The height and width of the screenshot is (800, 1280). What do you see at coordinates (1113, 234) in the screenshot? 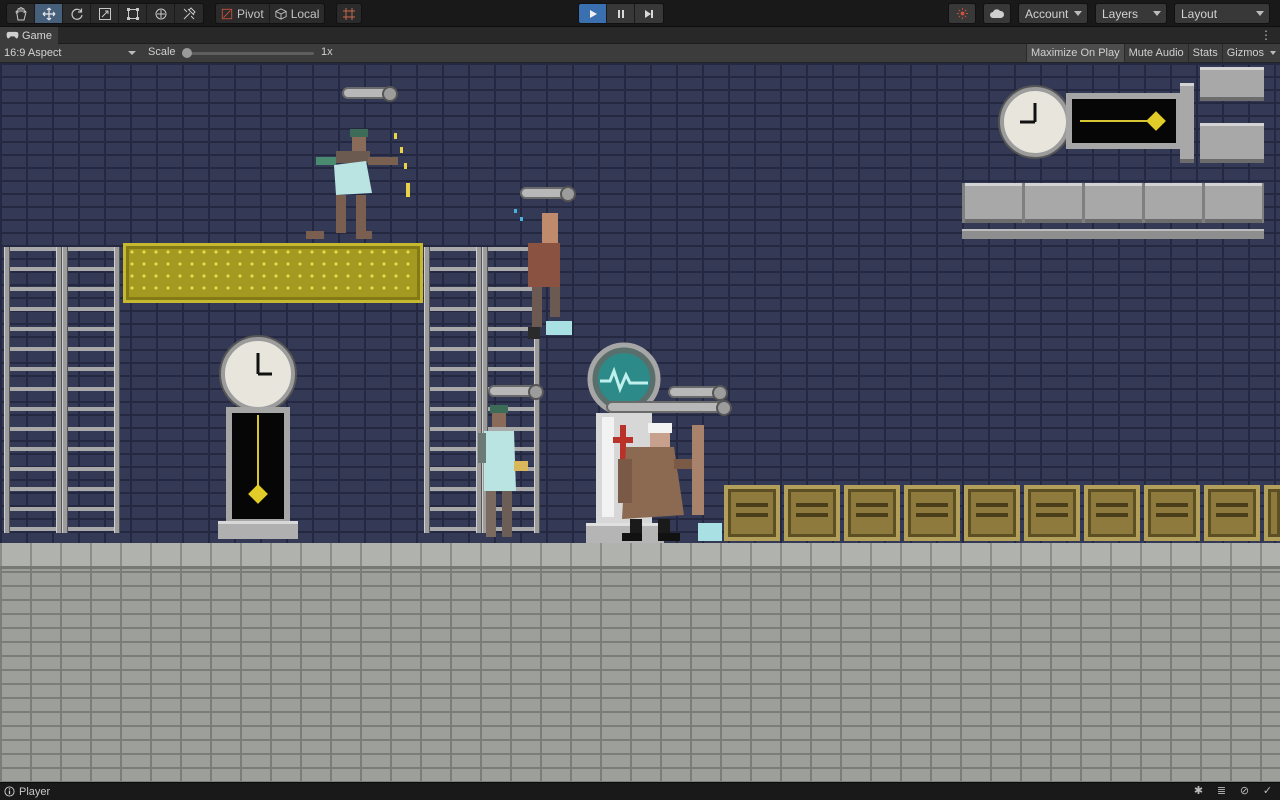
I see `pipe-rail` at bounding box center [1113, 234].